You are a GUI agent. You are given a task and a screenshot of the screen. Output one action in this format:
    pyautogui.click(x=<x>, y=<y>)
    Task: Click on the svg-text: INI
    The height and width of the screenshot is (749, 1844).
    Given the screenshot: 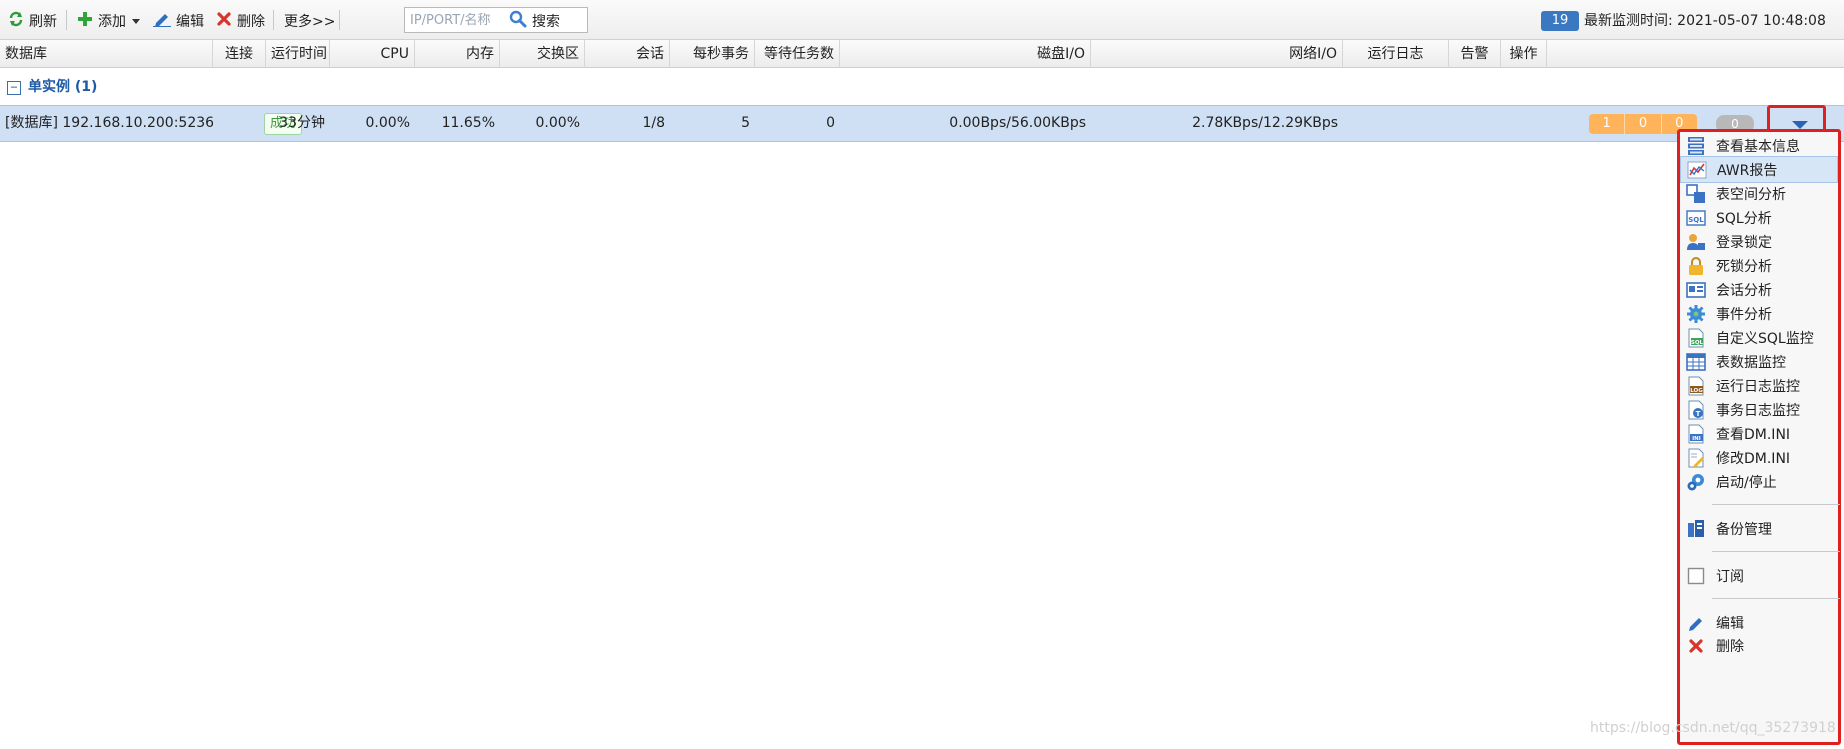 What is the action you would take?
    pyautogui.click(x=1696, y=439)
    